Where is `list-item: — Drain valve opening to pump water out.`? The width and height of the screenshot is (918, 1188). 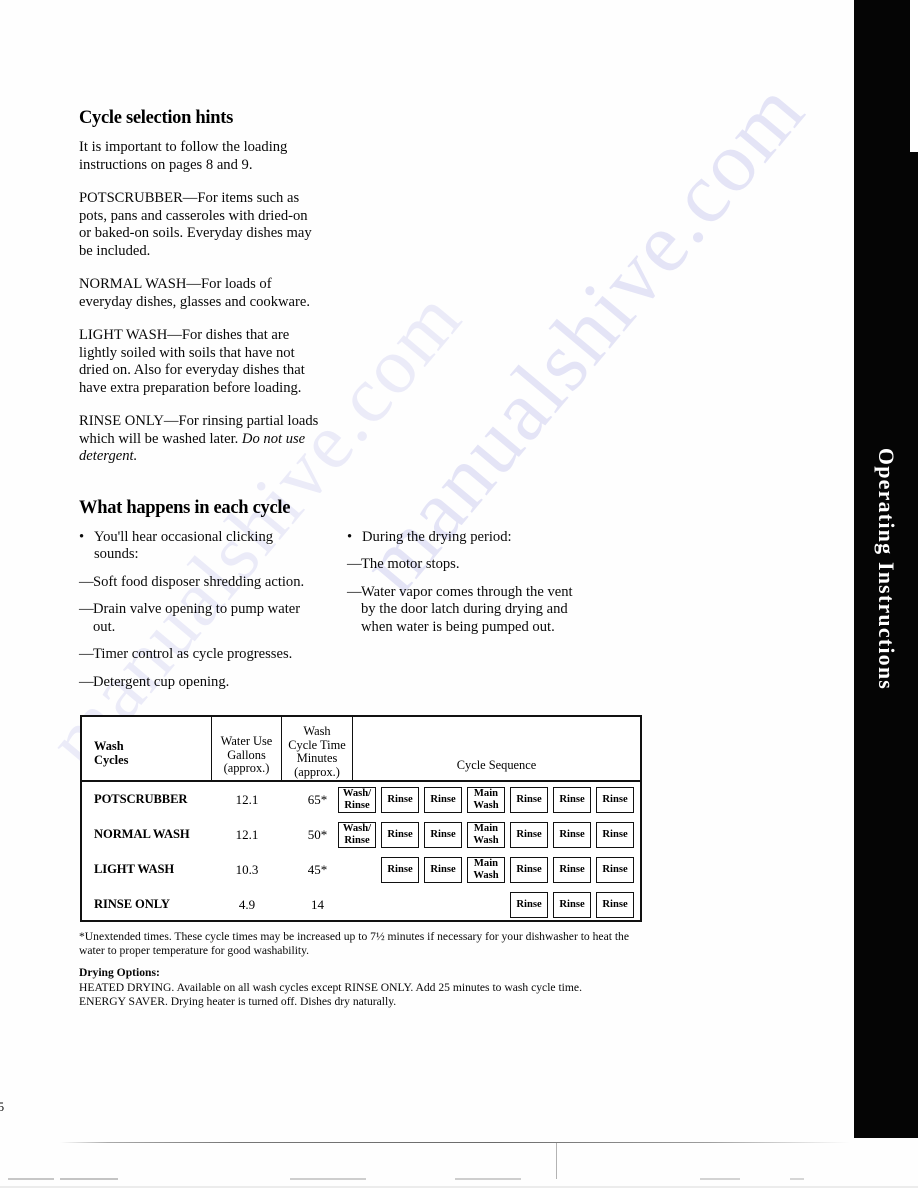 list-item: — Drain valve opening to pump water out. is located at coordinates (190, 618).